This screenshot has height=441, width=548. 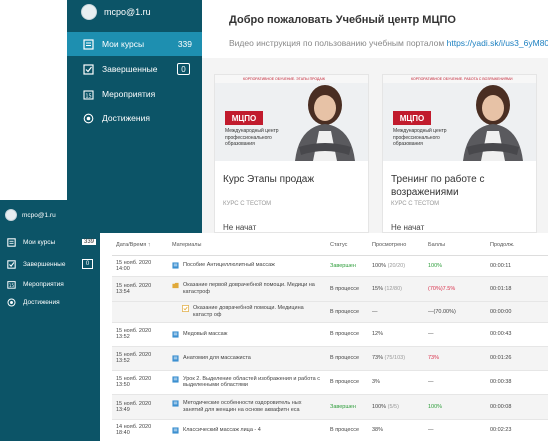 I want to click on viewed-extra: (5/5), so click(x=393, y=406).